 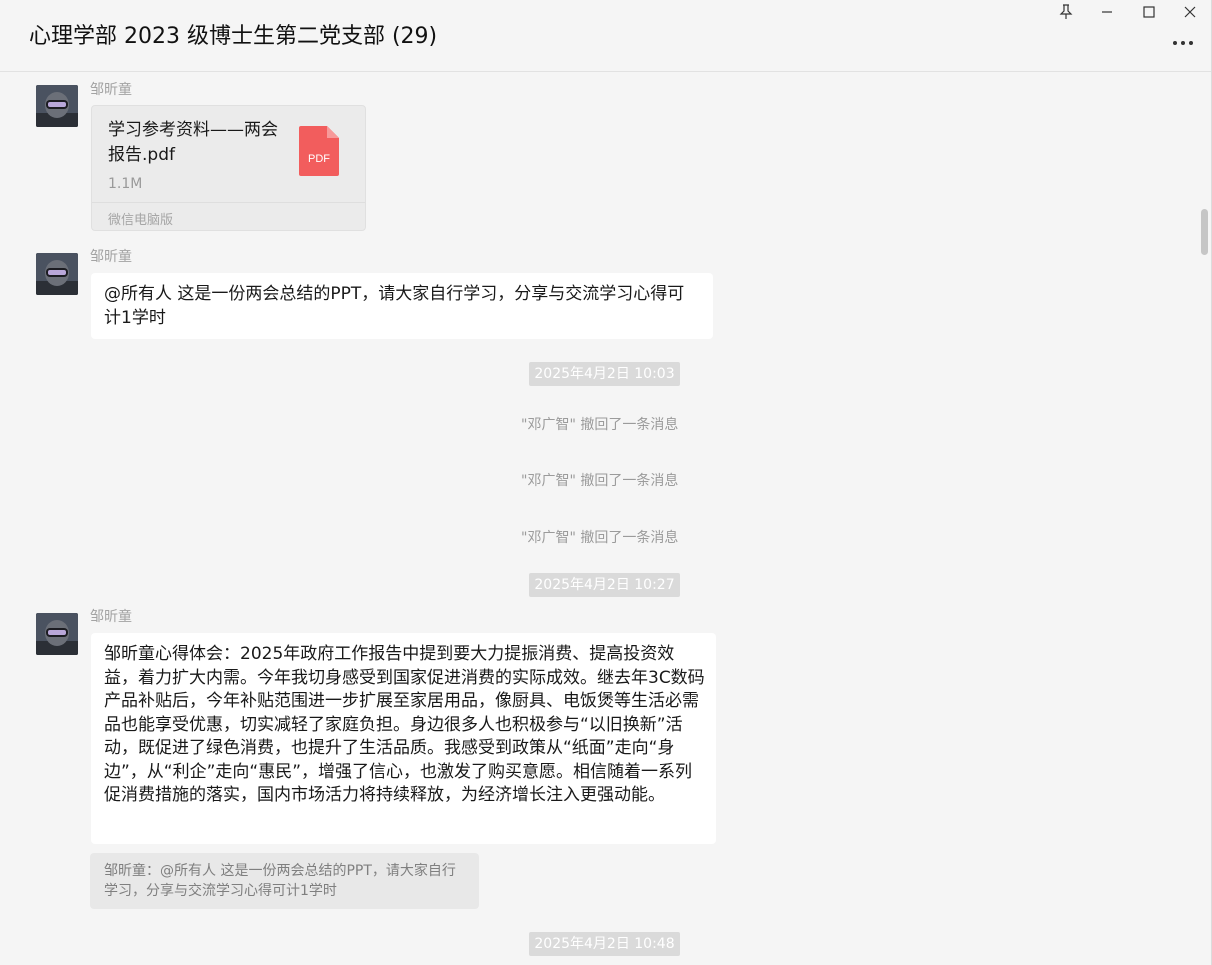 I want to click on file-message-card: 学习参考资料——两会报告.pdf 1.1M PDF 微信电脑版, so click(x=228, y=168).